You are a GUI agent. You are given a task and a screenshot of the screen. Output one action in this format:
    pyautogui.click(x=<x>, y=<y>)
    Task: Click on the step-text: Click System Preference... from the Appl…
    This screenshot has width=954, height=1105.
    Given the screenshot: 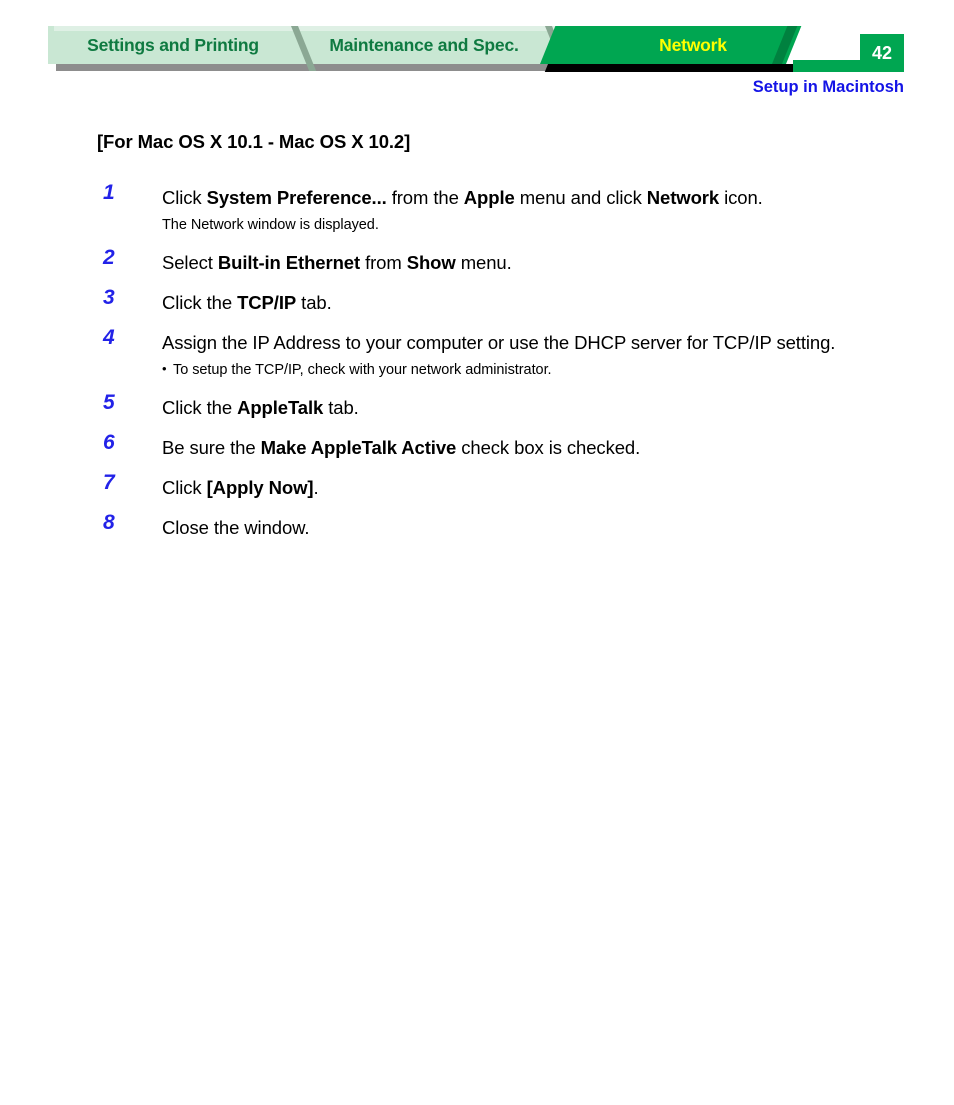 What is the action you would take?
    pyautogui.click(x=539, y=198)
    